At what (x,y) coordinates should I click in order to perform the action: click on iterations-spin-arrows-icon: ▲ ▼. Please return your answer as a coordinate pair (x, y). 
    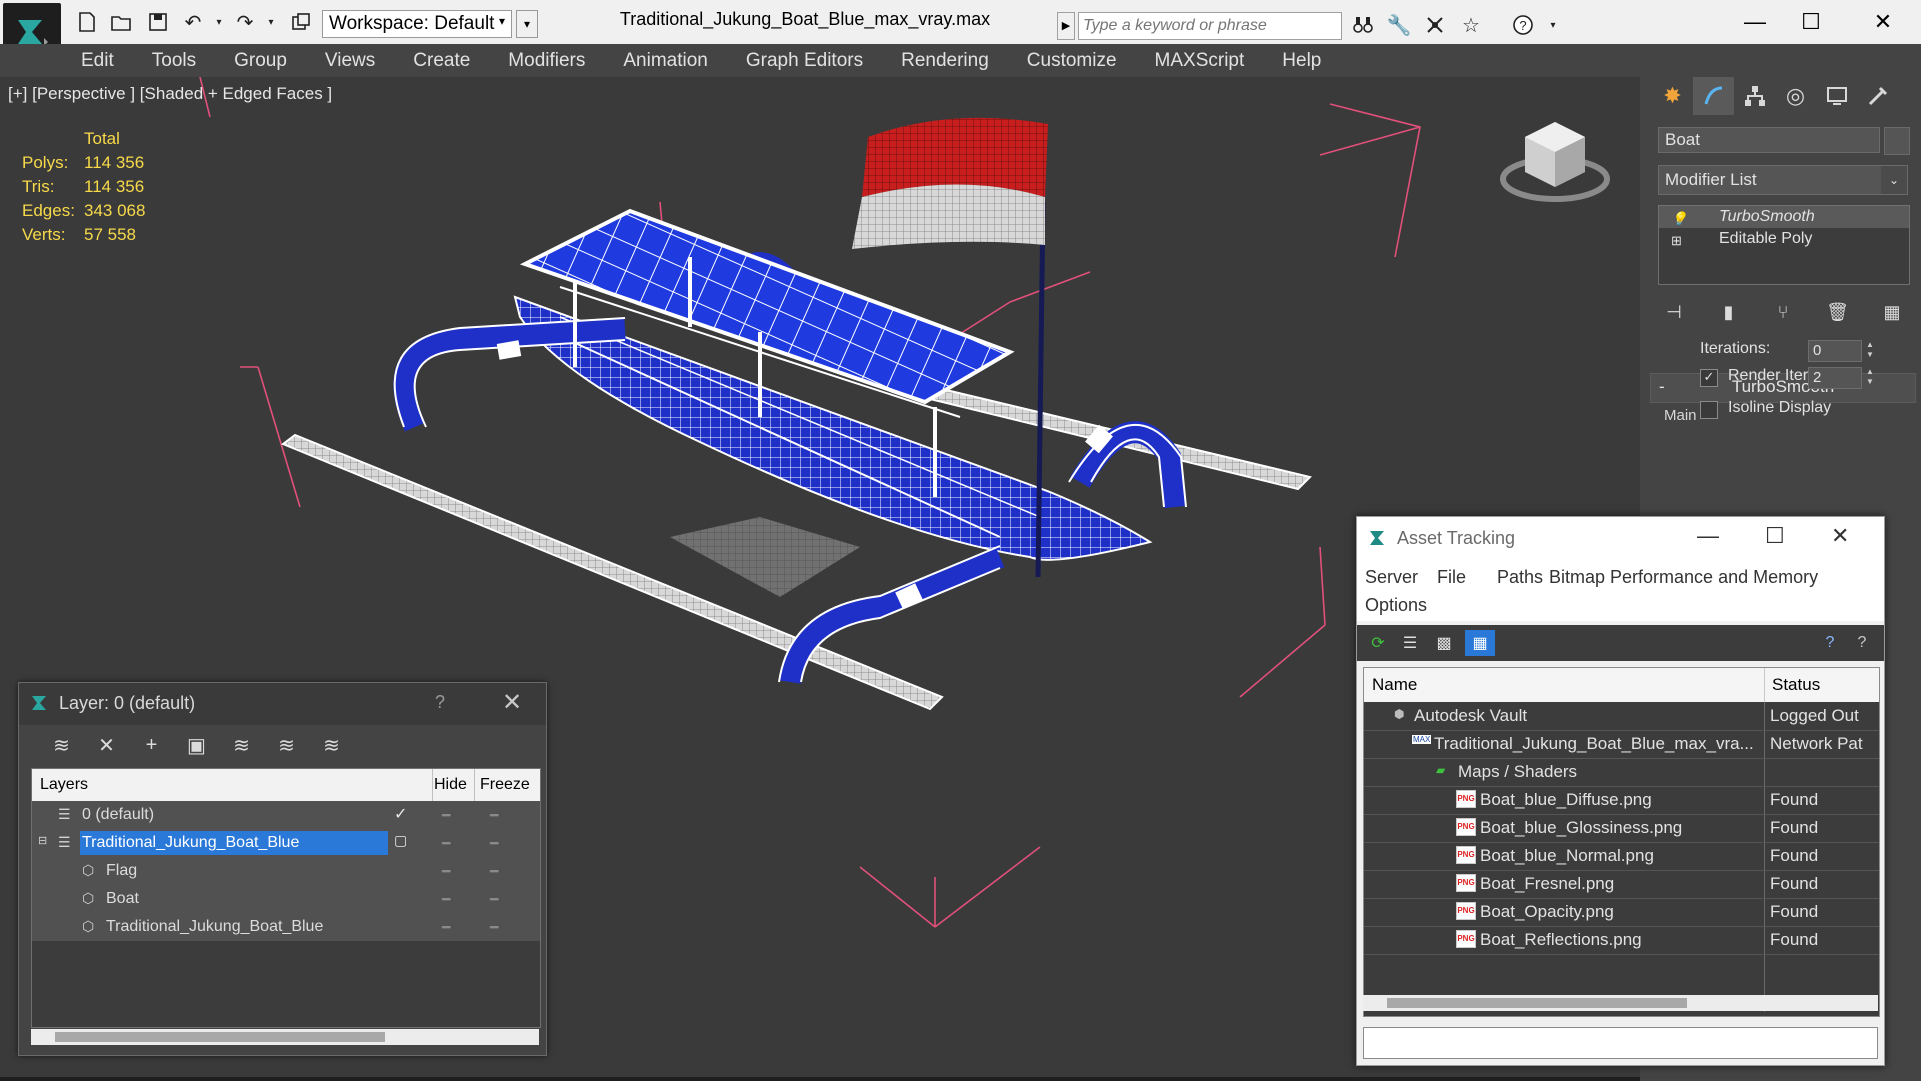
    Looking at the image, I should click on (1870, 351).